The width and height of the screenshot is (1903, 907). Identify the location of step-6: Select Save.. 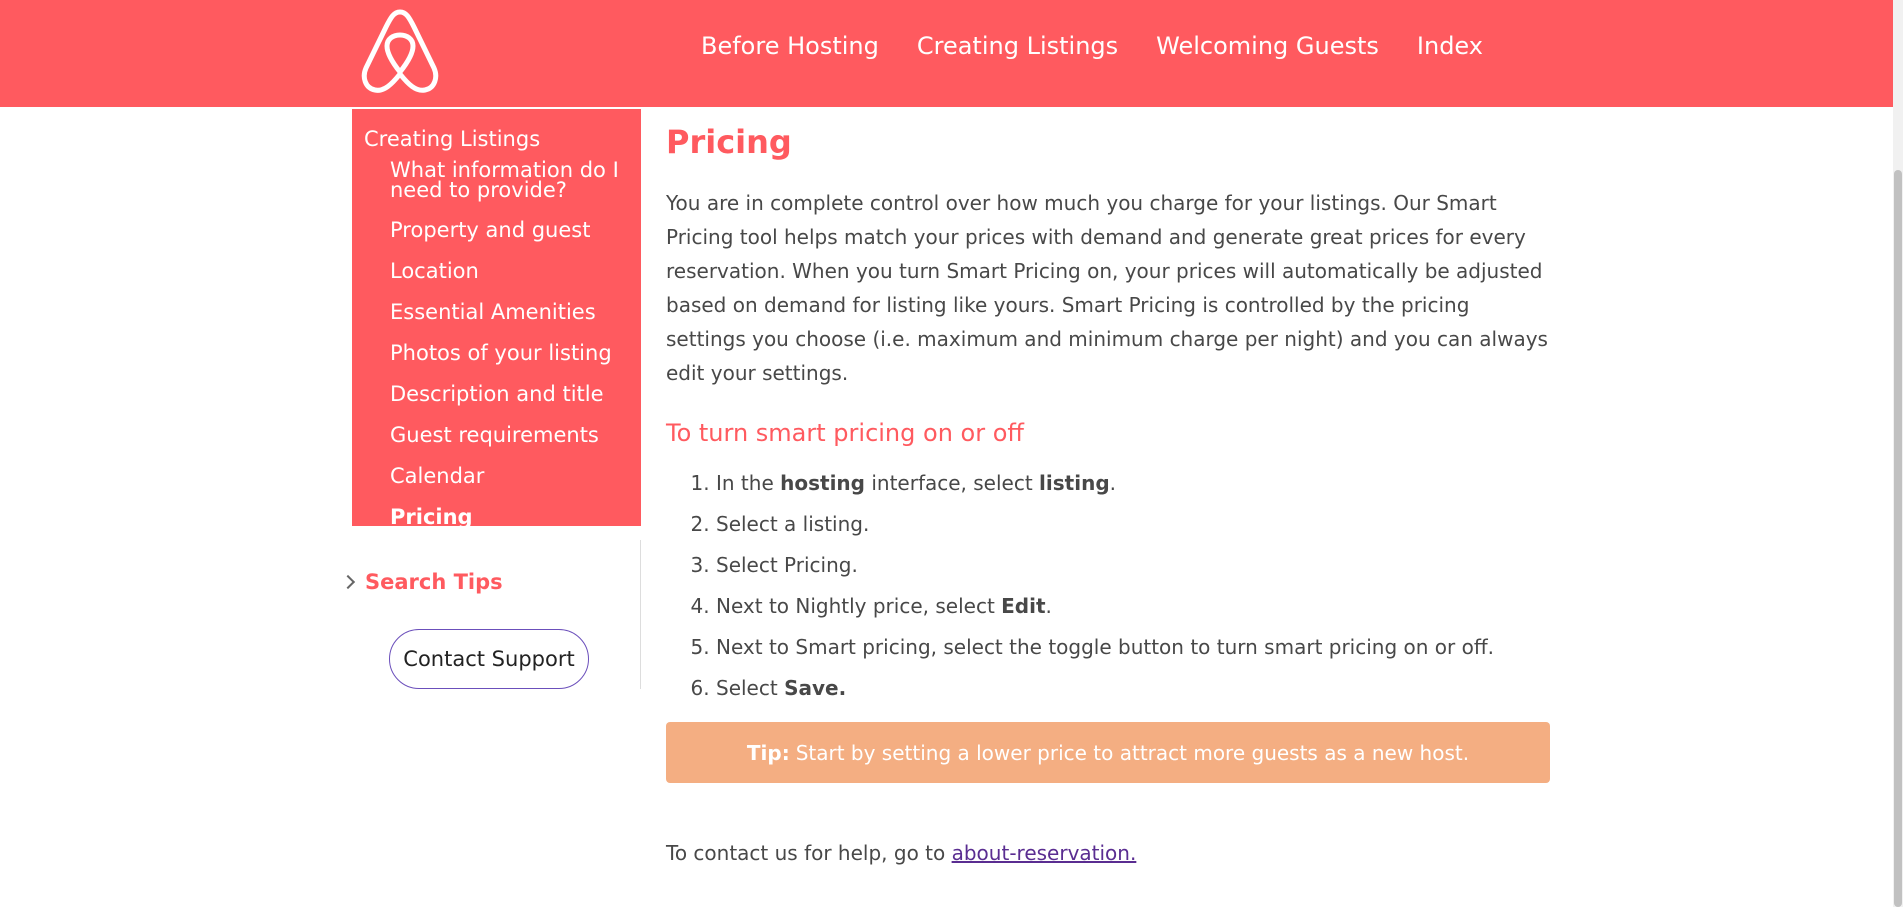
(1133, 688).